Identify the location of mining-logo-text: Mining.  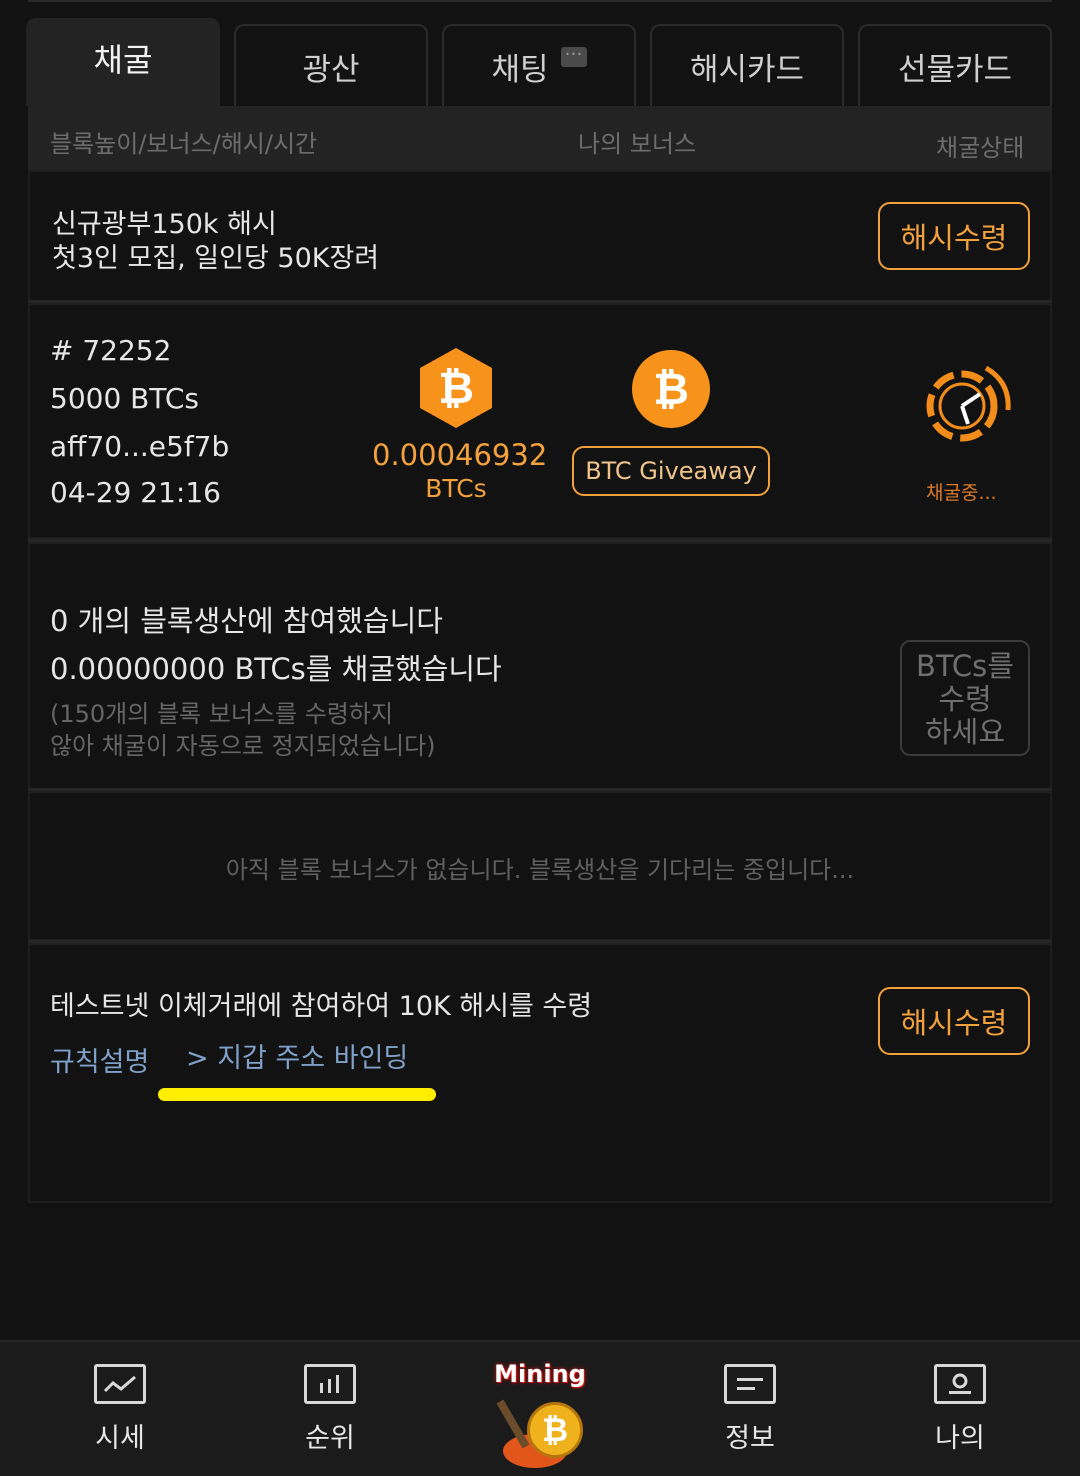
(540, 1374).